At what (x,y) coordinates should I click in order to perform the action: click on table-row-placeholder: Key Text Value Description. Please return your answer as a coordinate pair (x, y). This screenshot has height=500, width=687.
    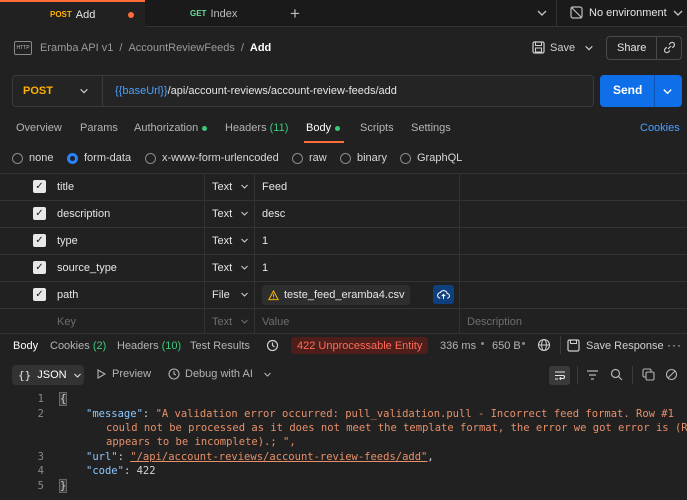
    Looking at the image, I should click on (343, 320).